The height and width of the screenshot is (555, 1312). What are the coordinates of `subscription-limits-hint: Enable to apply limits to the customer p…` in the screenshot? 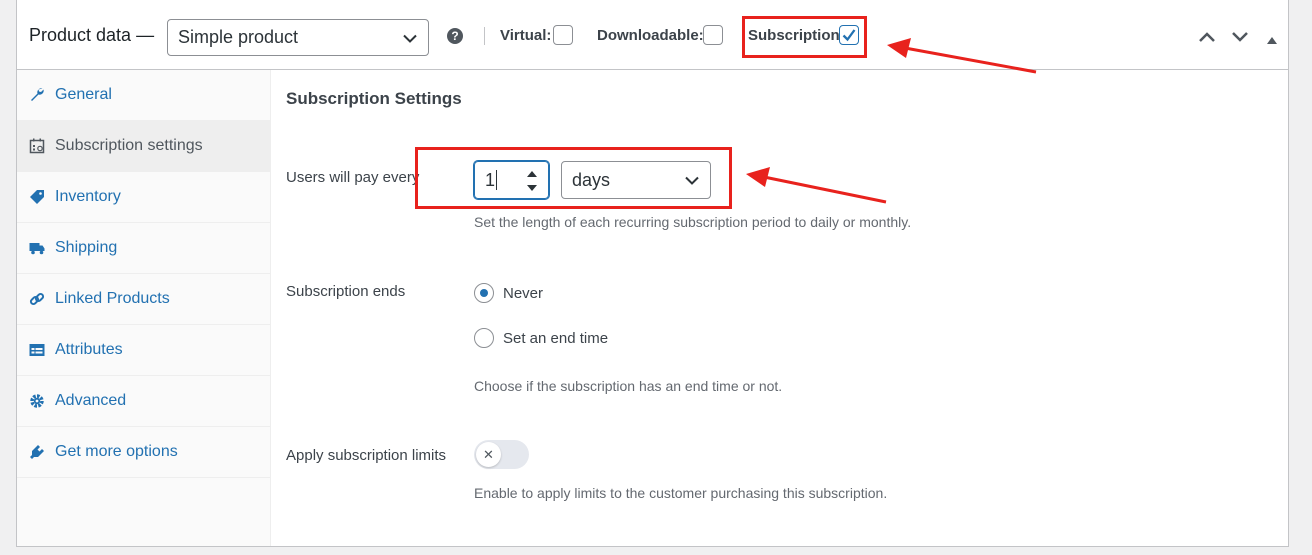 It's located at (681, 493).